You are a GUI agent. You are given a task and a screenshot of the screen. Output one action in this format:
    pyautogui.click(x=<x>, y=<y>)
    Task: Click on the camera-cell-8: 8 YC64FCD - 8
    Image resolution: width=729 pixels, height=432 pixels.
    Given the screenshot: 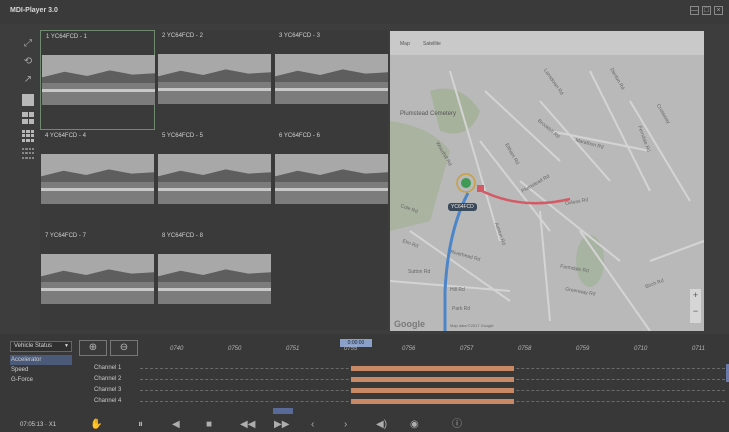 What is the action you would take?
    pyautogui.click(x=214, y=280)
    